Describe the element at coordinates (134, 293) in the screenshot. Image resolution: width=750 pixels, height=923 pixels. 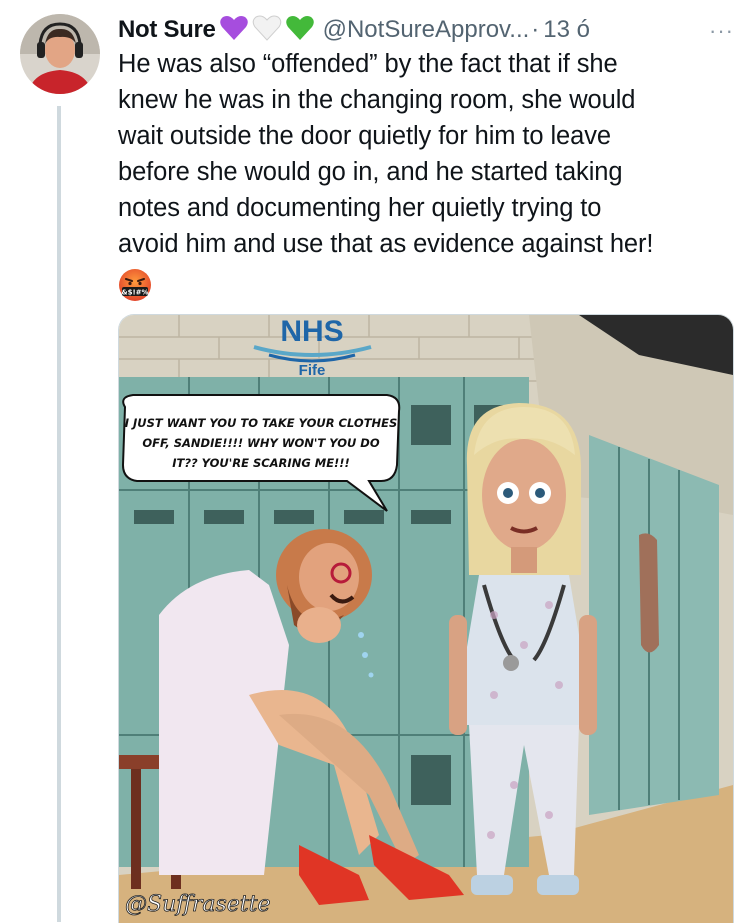
I see `emoji-symbols: &$!#%` at that location.